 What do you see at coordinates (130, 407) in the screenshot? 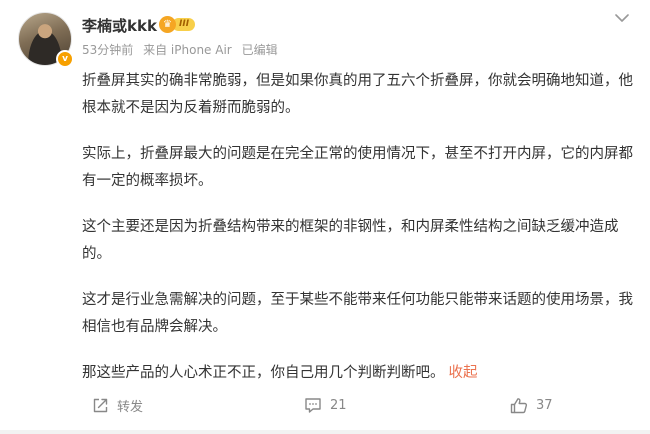
I see `repost-label: 转发` at bounding box center [130, 407].